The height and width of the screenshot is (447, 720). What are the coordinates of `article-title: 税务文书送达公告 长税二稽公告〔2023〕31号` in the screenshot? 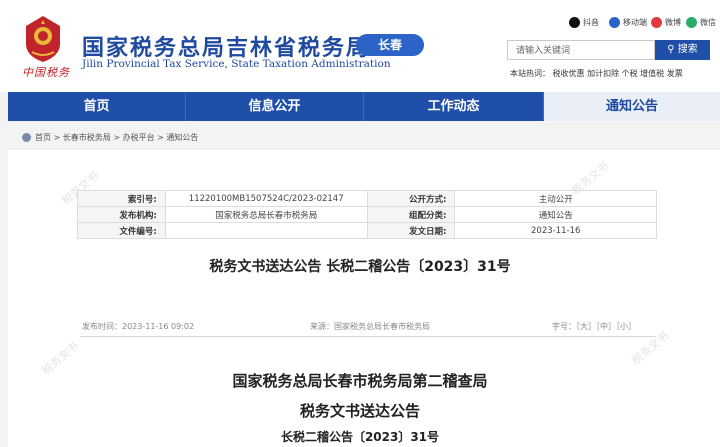 It's located at (360, 267).